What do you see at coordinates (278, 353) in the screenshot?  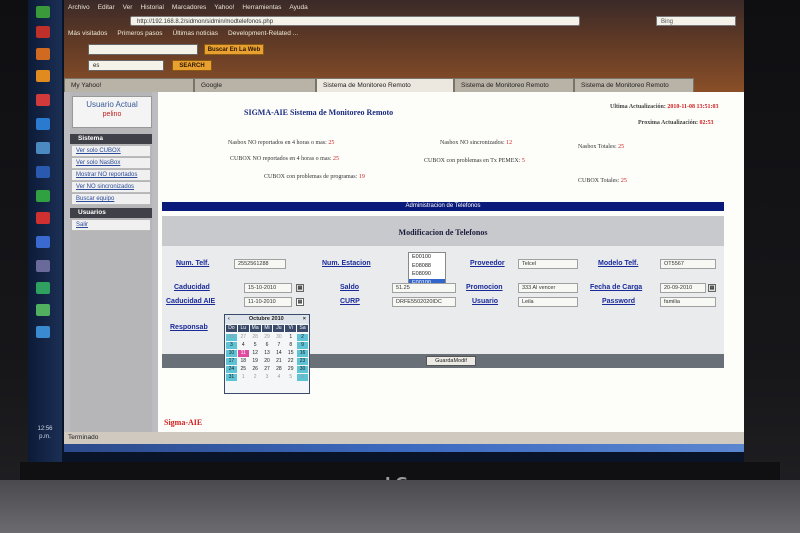 I see `calendar-day: 14` at bounding box center [278, 353].